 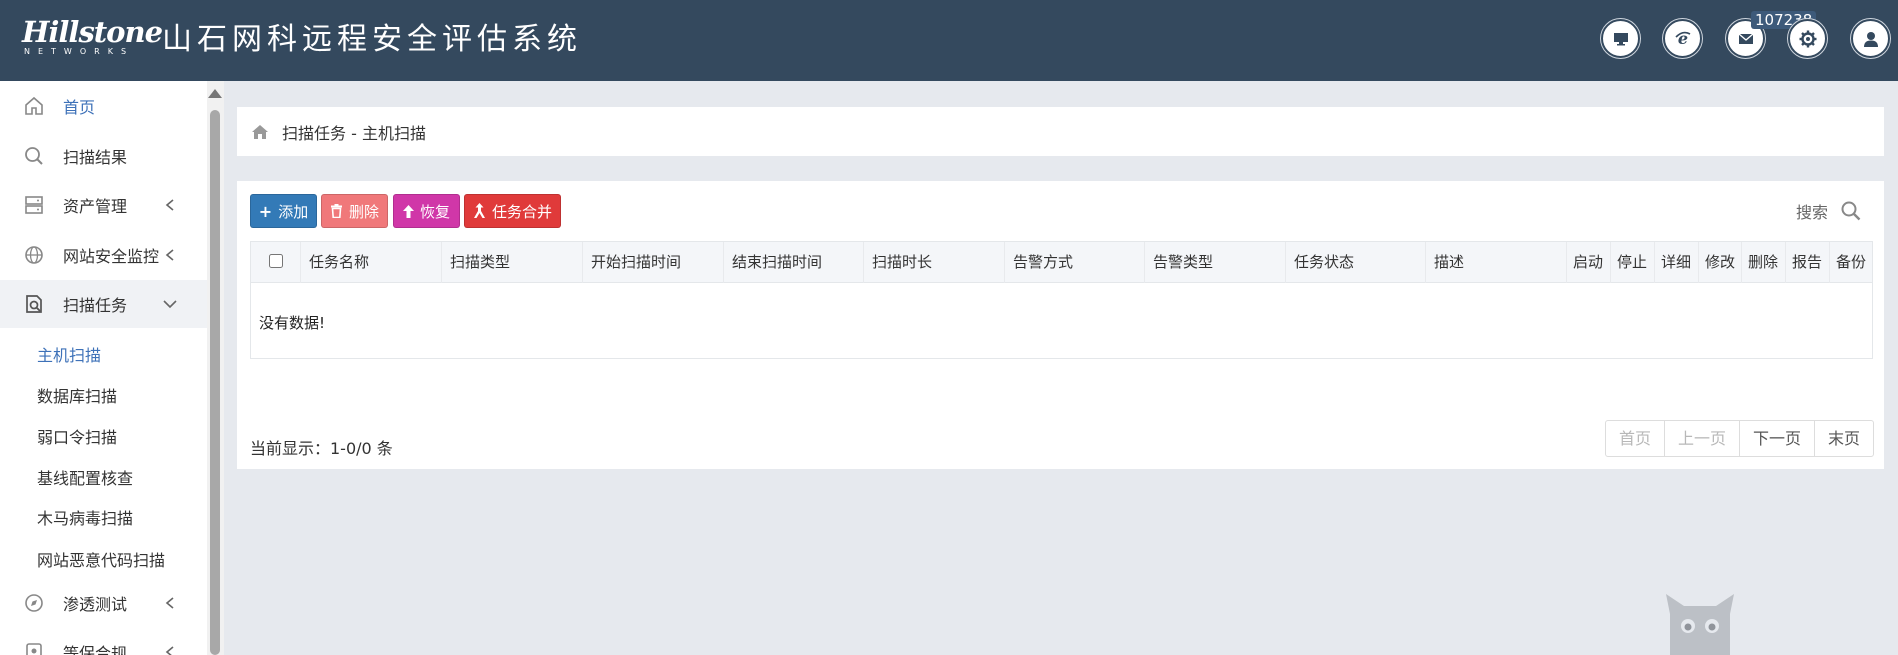 I want to click on column-header: 停止, so click(x=1632, y=262).